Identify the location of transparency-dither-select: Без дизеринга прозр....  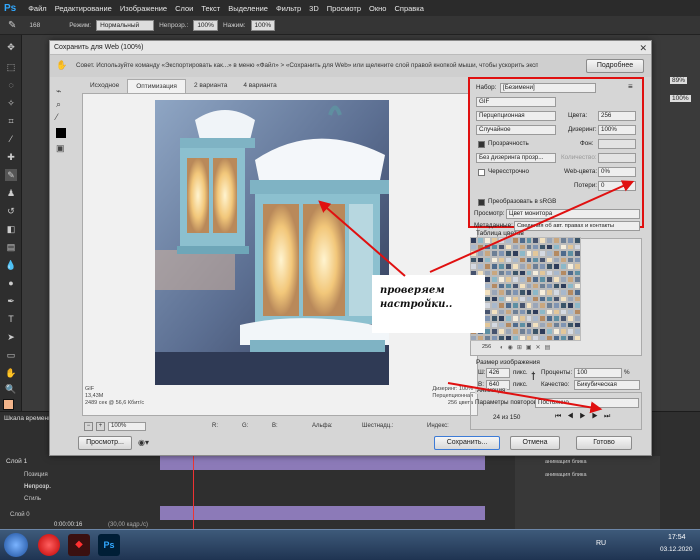
(516, 158).